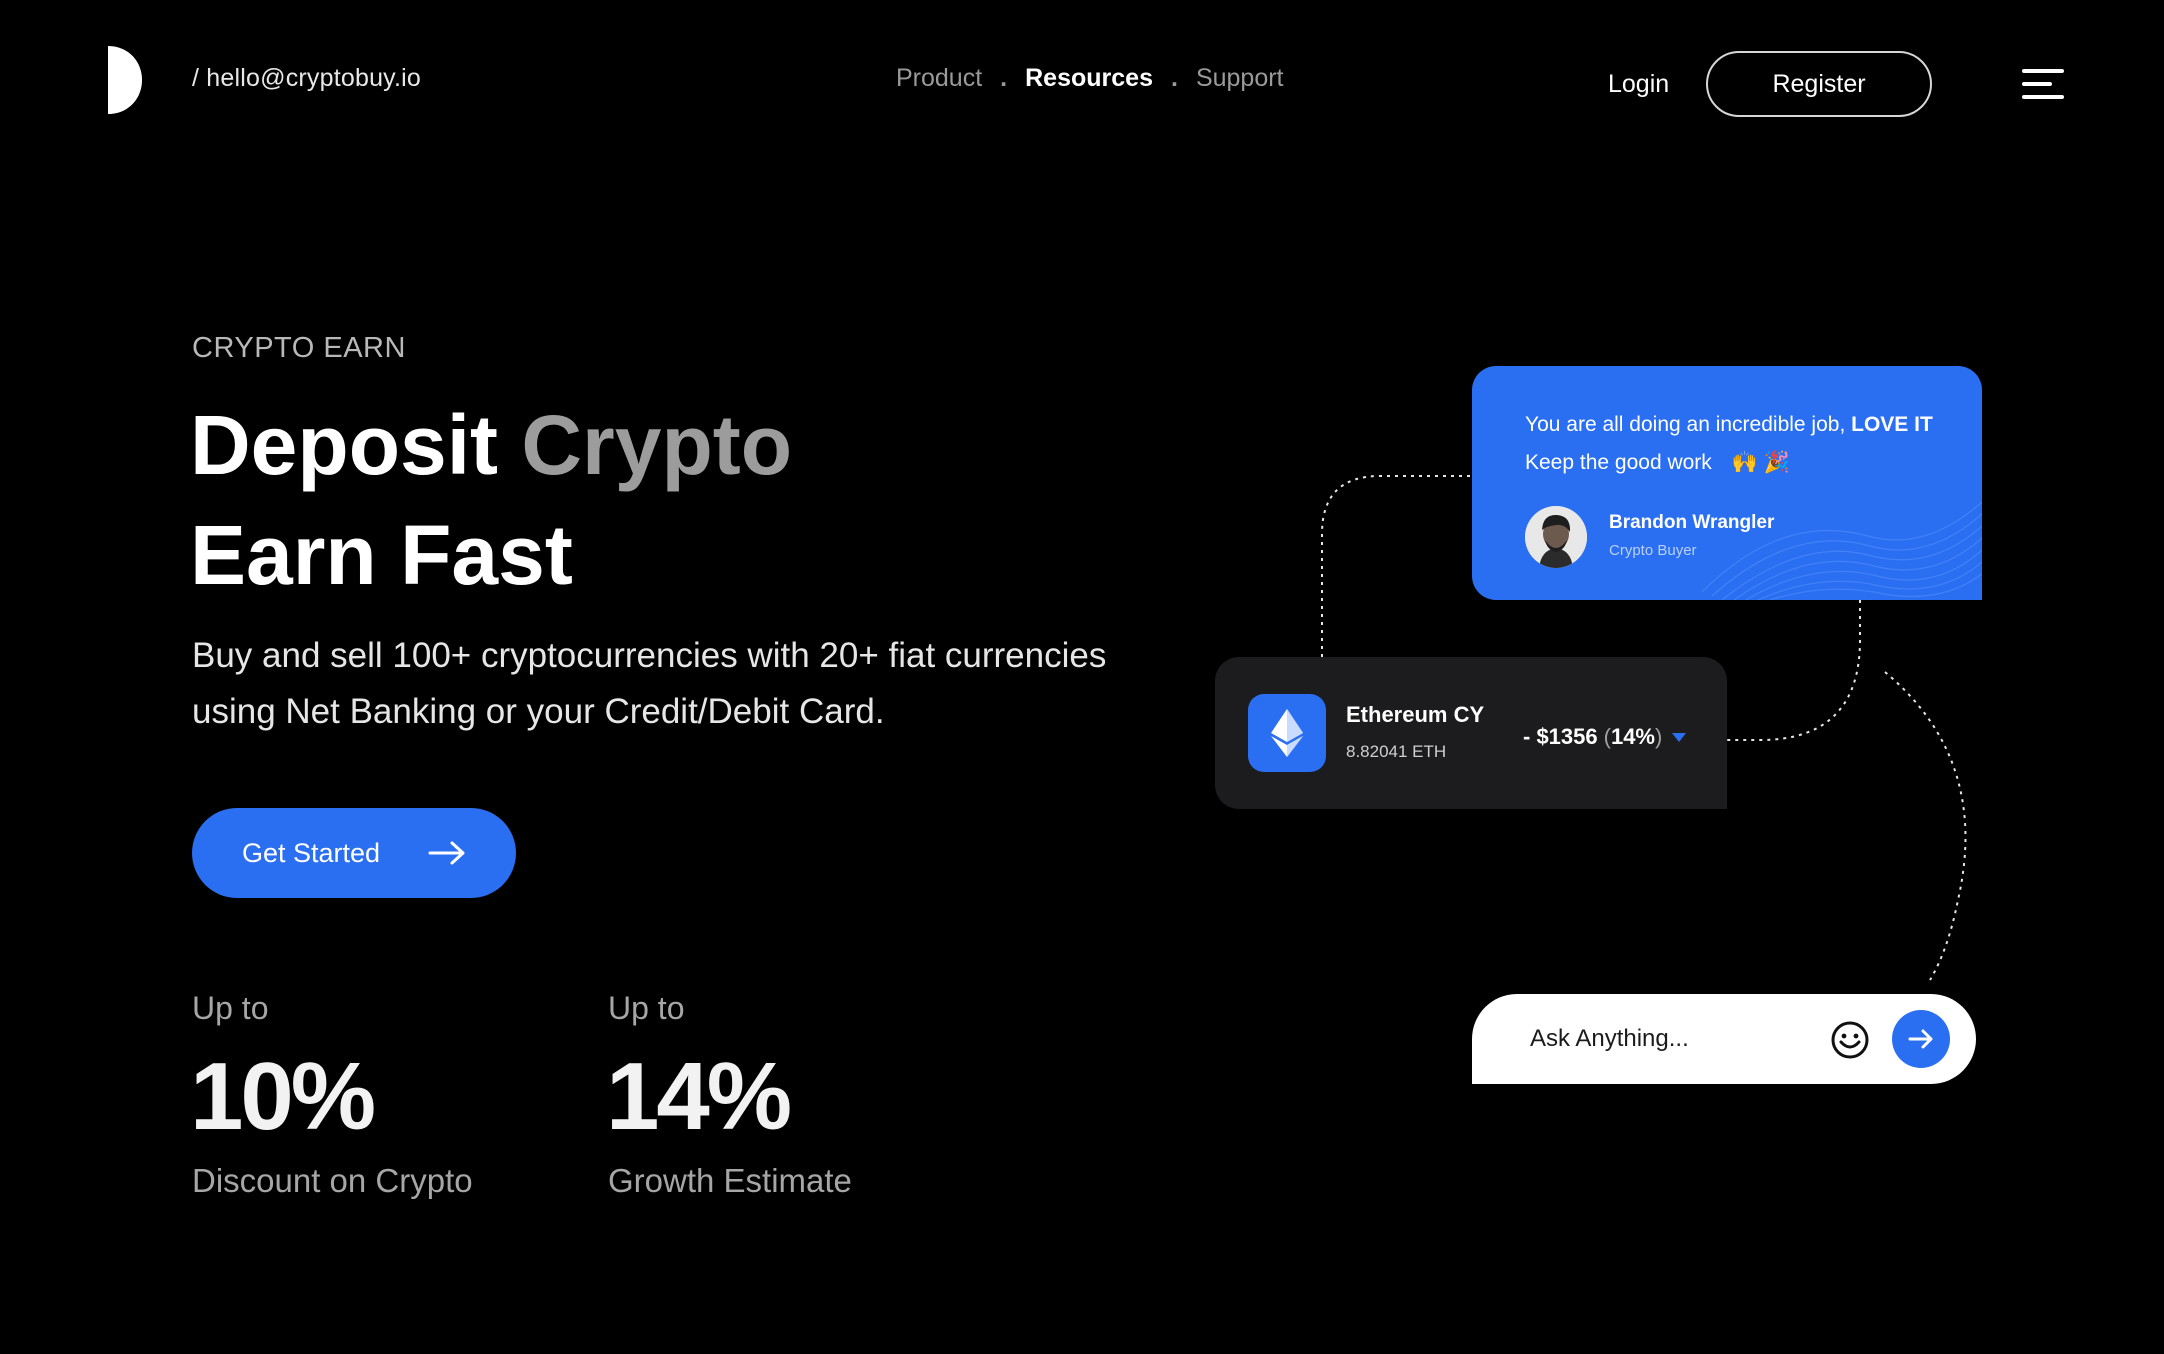 Image resolution: width=2164 pixels, height=1354 pixels. I want to click on testimonial-emphasis: LOVE IT, so click(1892, 424).